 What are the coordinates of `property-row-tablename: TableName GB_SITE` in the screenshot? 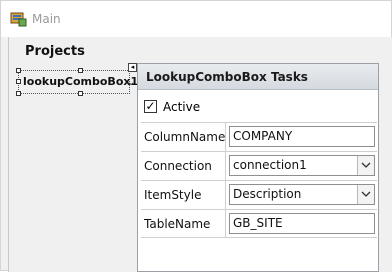 It's located at (259, 223).